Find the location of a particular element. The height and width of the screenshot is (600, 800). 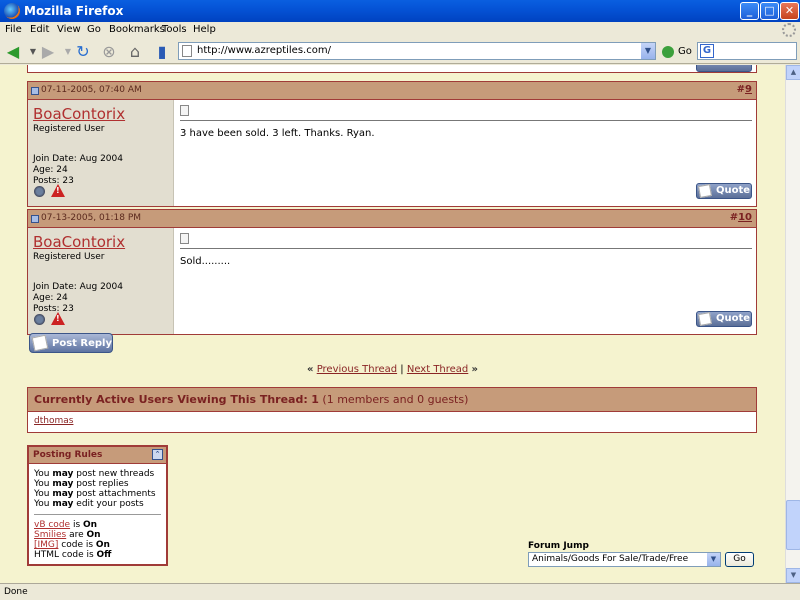

scroll-up-icon: ▲ is located at coordinates (793, 72).